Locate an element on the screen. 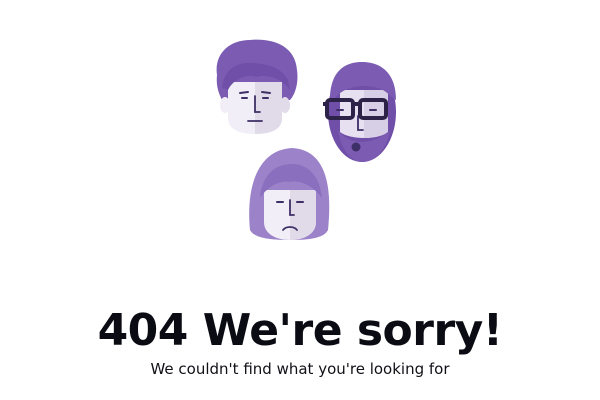 The width and height of the screenshot is (600, 400). error-message: We couldn't find what you're looking for is located at coordinates (300, 369).